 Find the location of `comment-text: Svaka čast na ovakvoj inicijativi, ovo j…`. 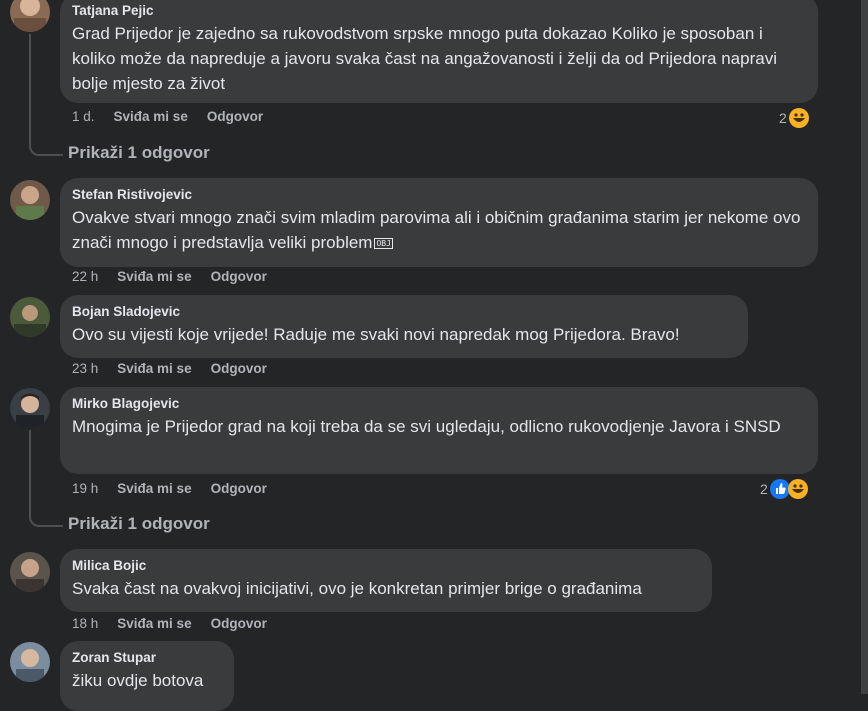

comment-text: Svaka čast na ovakvoj inicijativi, ovo j… is located at coordinates (357, 588).